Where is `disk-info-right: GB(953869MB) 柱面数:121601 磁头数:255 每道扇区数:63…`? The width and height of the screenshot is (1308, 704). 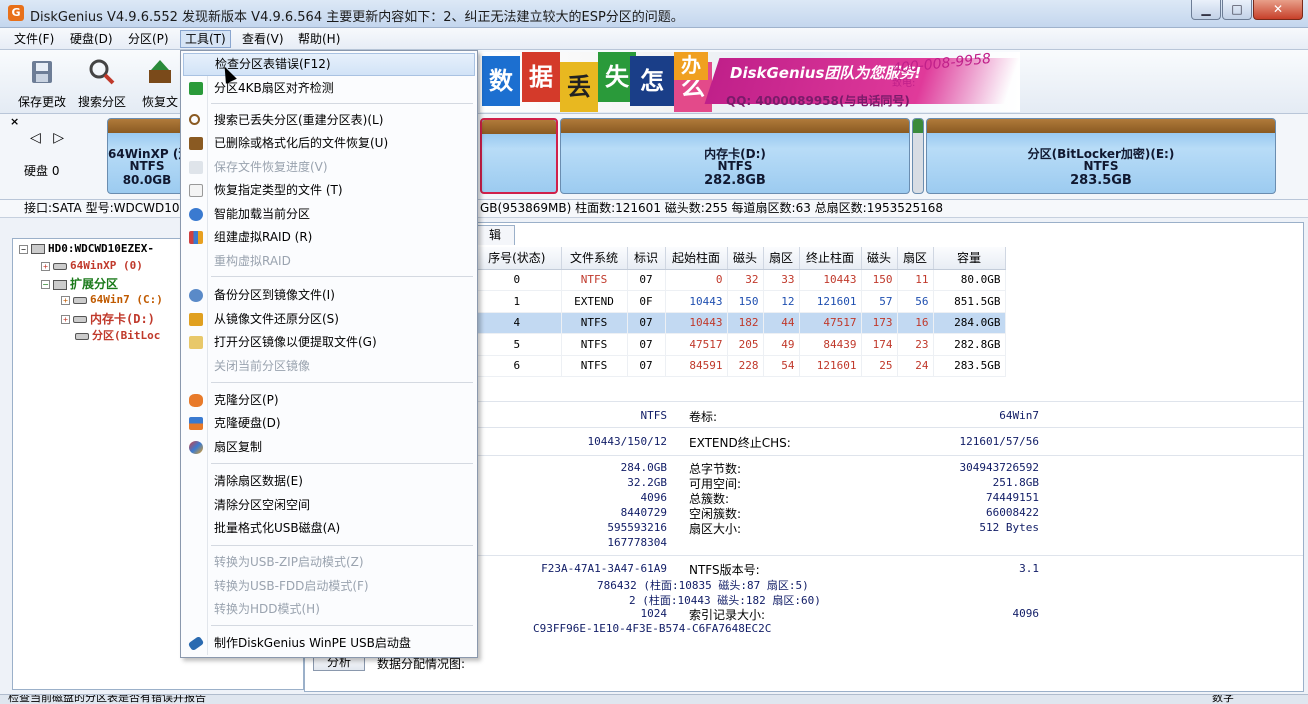
disk-info-right: GB(953869MB) 柱面数:121601 磁头数:255 每道扇区数:63… is located at coordinates (712, 208).